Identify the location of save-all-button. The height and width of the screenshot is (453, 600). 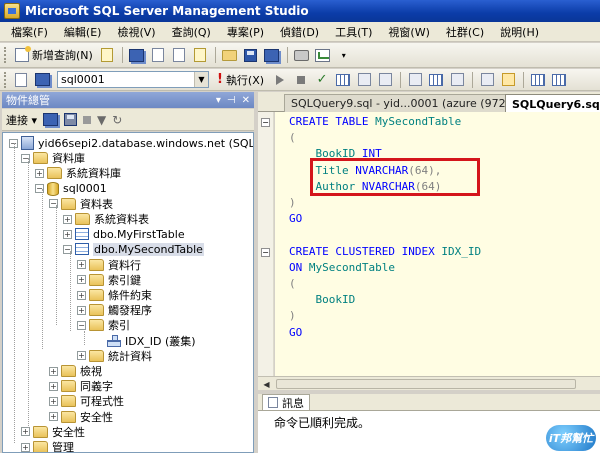
(272, 55).